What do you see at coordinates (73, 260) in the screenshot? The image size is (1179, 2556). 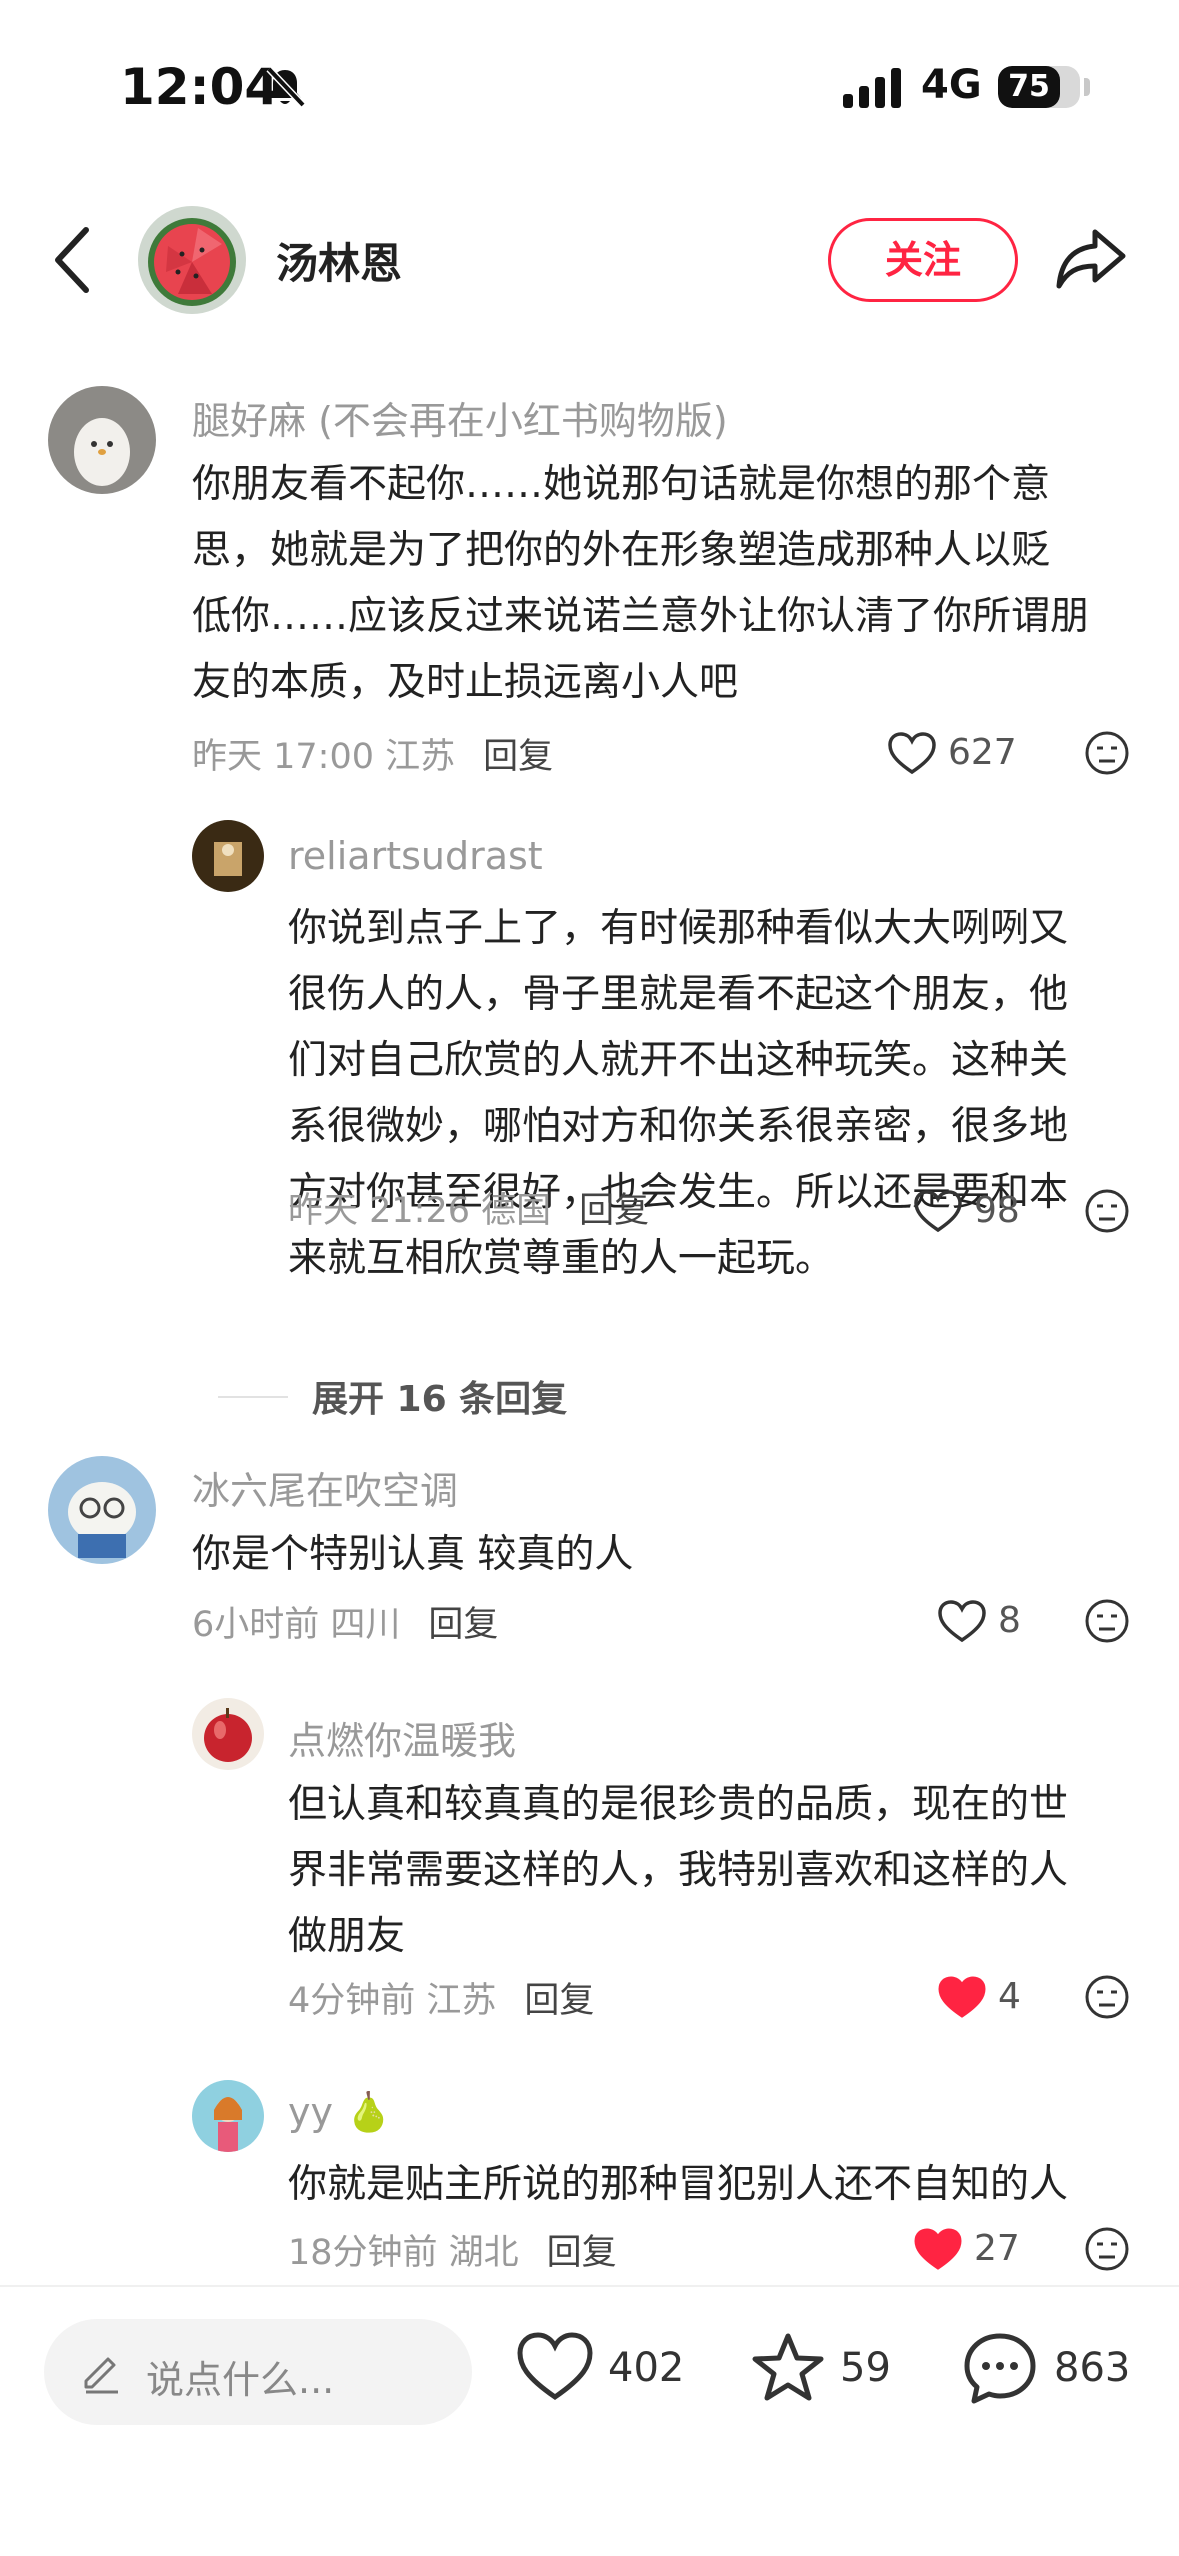 I see `back-icon` at bounding box center [73, 260].